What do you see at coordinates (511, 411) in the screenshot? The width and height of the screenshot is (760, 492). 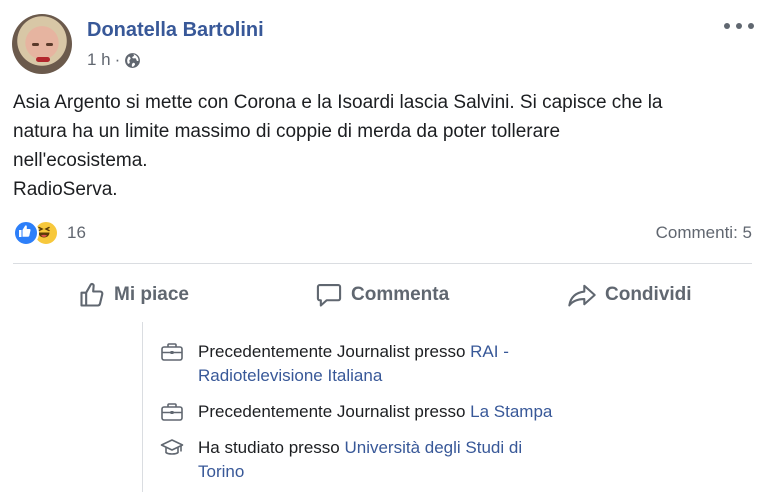 I see `employer-link-la-stampa: La Stampa` at bounding box center [511, 411].